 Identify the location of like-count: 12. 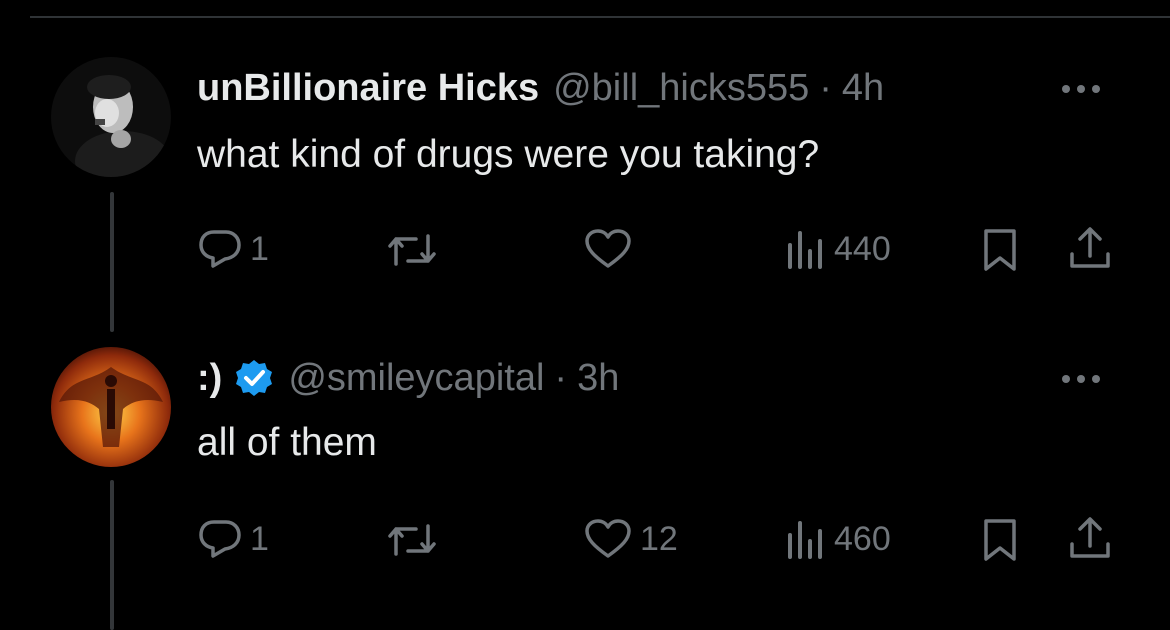
(659, 538).